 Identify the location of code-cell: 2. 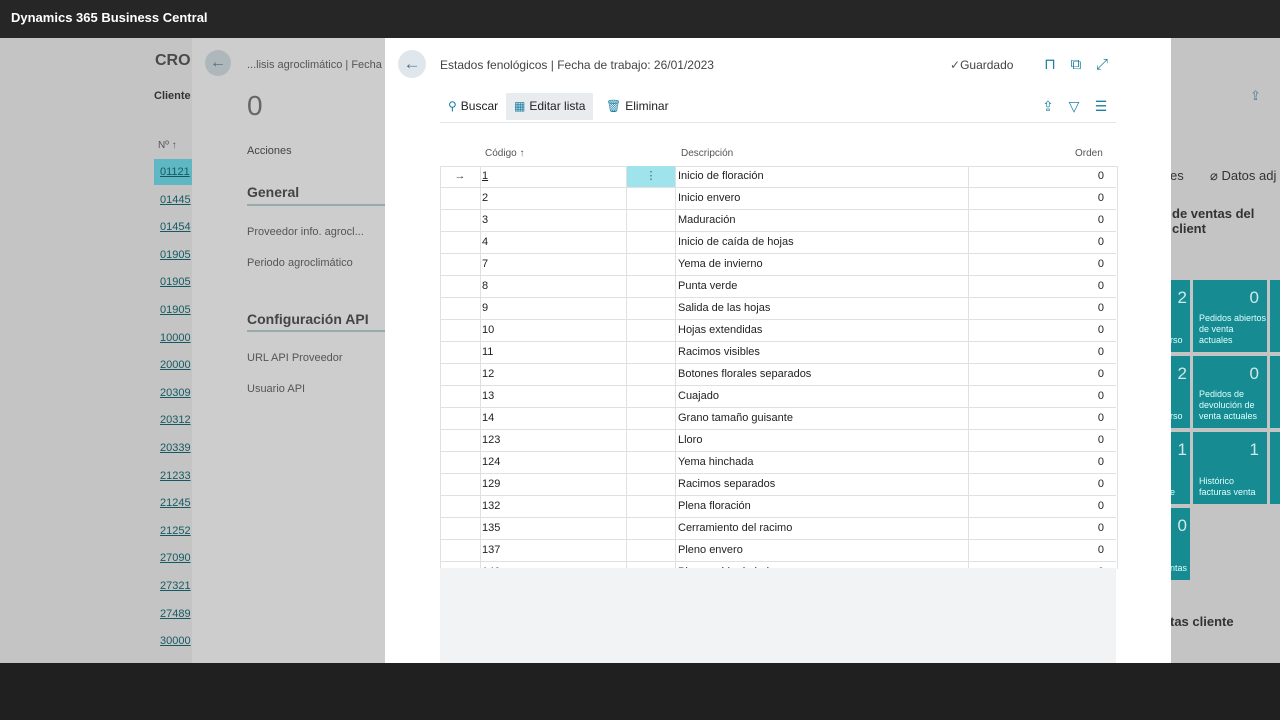
(554, 198).